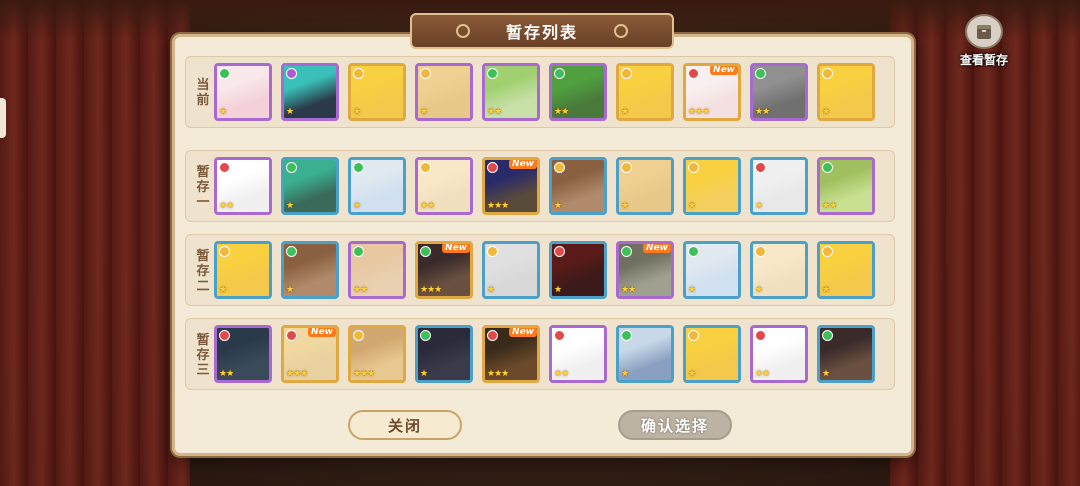 Image resolution: width=1080 pixels, height=486 pixels. What do you see at coordinates (405, 425) in the screenshot?
I see `close-button: 关闭` at bounding box center [405, 425].